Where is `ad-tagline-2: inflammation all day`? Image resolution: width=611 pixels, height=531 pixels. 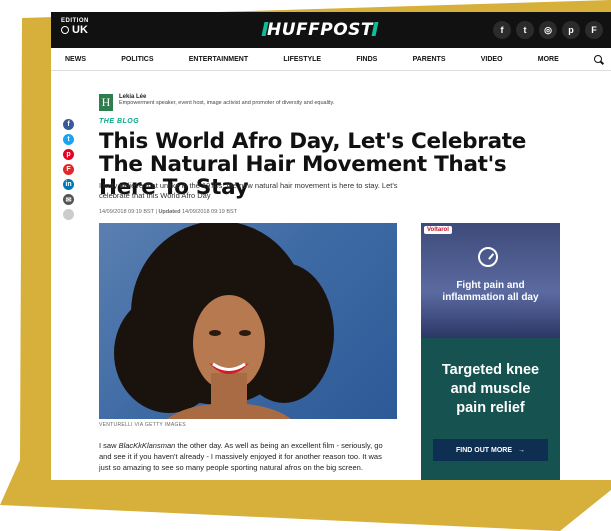 ad-tagline-2: inflammation all day is located at coordinates (490, 297).